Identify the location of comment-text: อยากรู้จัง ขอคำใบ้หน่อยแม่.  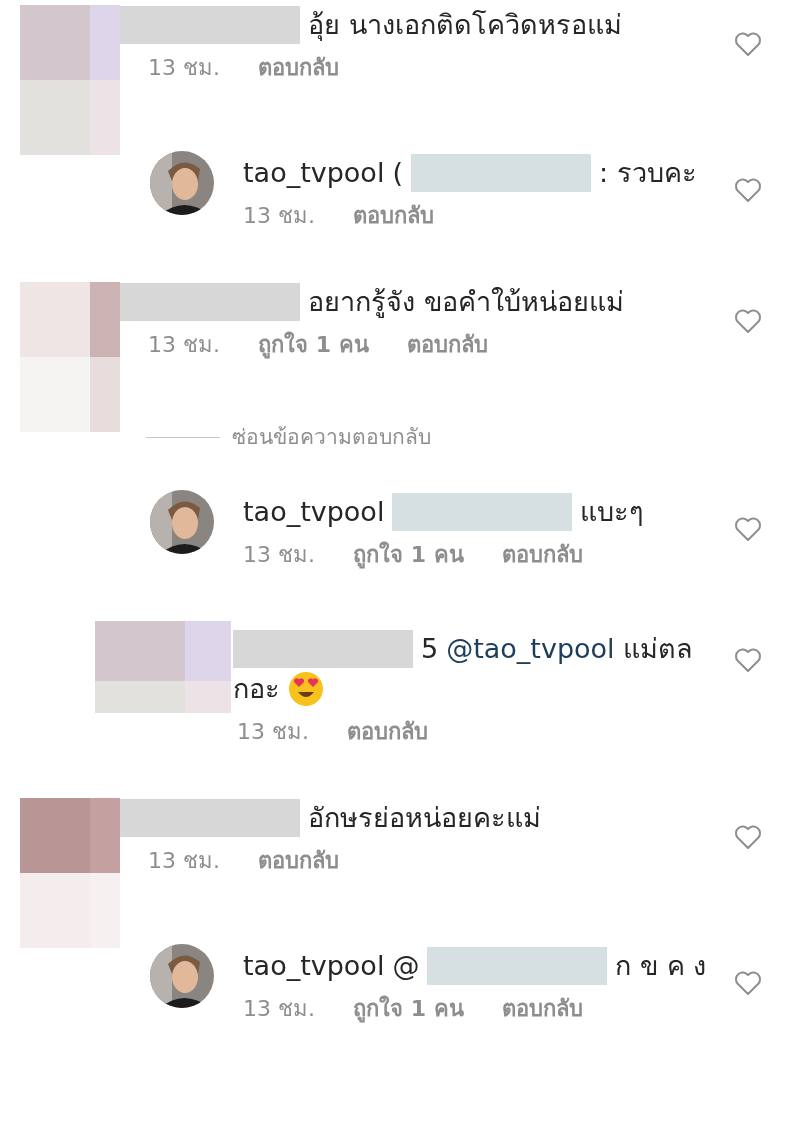
(466, 302).